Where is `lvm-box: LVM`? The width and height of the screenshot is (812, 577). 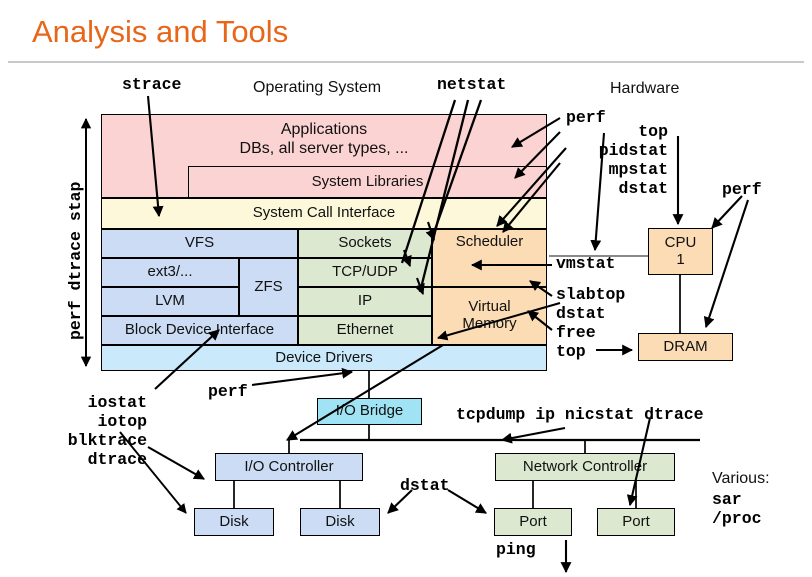
lvm-box: LVM is located at coordinates (170, 301).